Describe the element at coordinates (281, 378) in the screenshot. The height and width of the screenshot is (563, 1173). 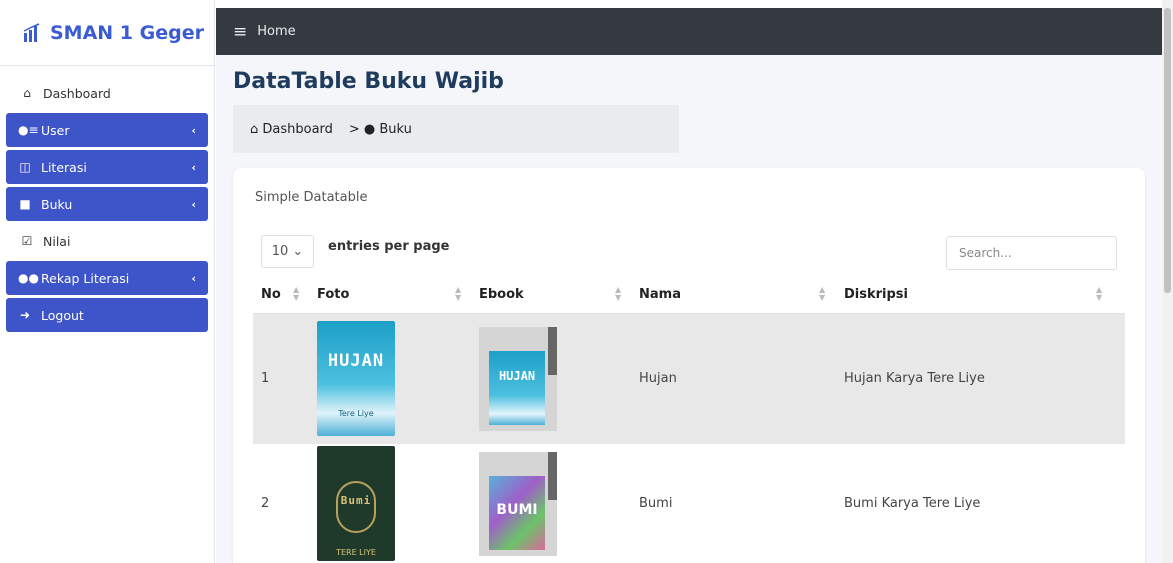
I see `cell-no: 1` at that location.